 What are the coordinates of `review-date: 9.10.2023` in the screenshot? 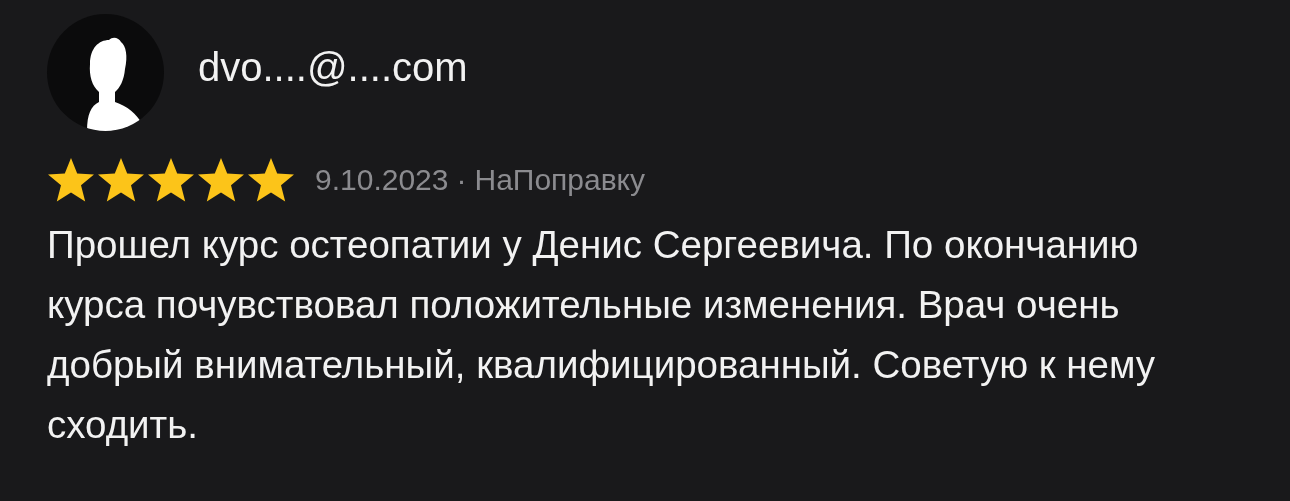 It's located at (382, 180).